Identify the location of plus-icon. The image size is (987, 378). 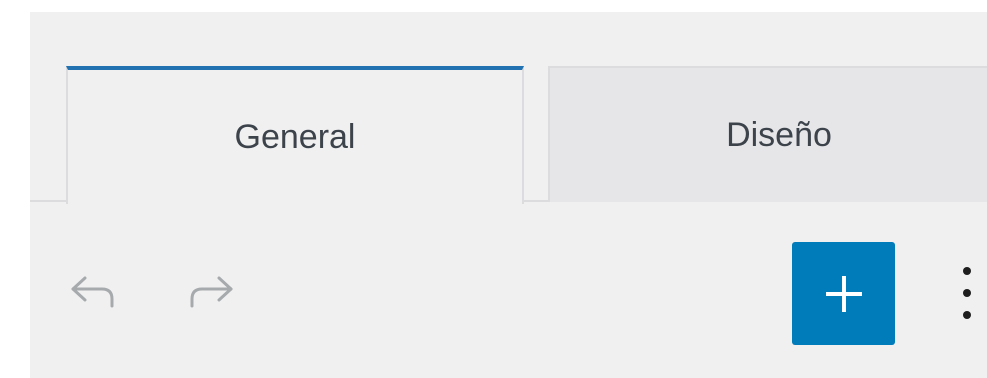
(843, 293).